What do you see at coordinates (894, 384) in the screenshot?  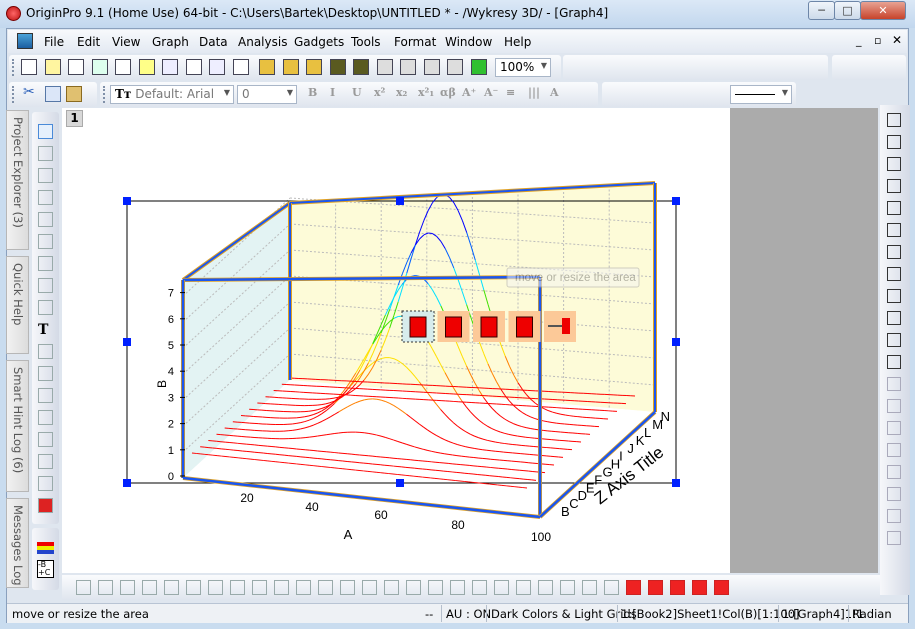 I see `layer-tool-12-icon` at bounding box center [894, 384].